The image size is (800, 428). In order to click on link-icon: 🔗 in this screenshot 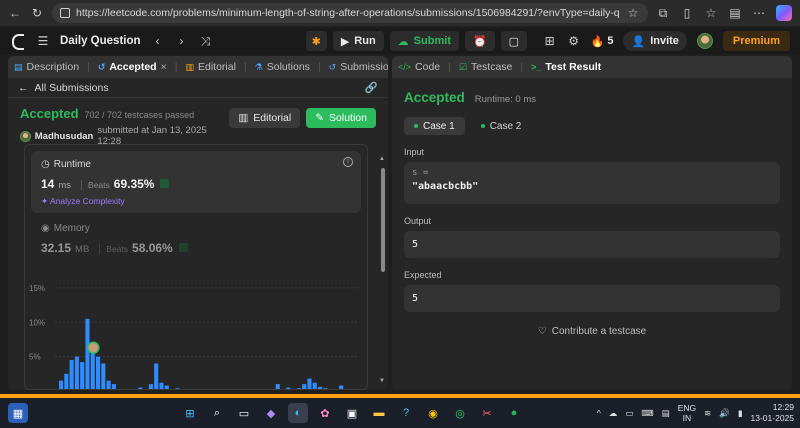, I will do `click(371, 87)`.